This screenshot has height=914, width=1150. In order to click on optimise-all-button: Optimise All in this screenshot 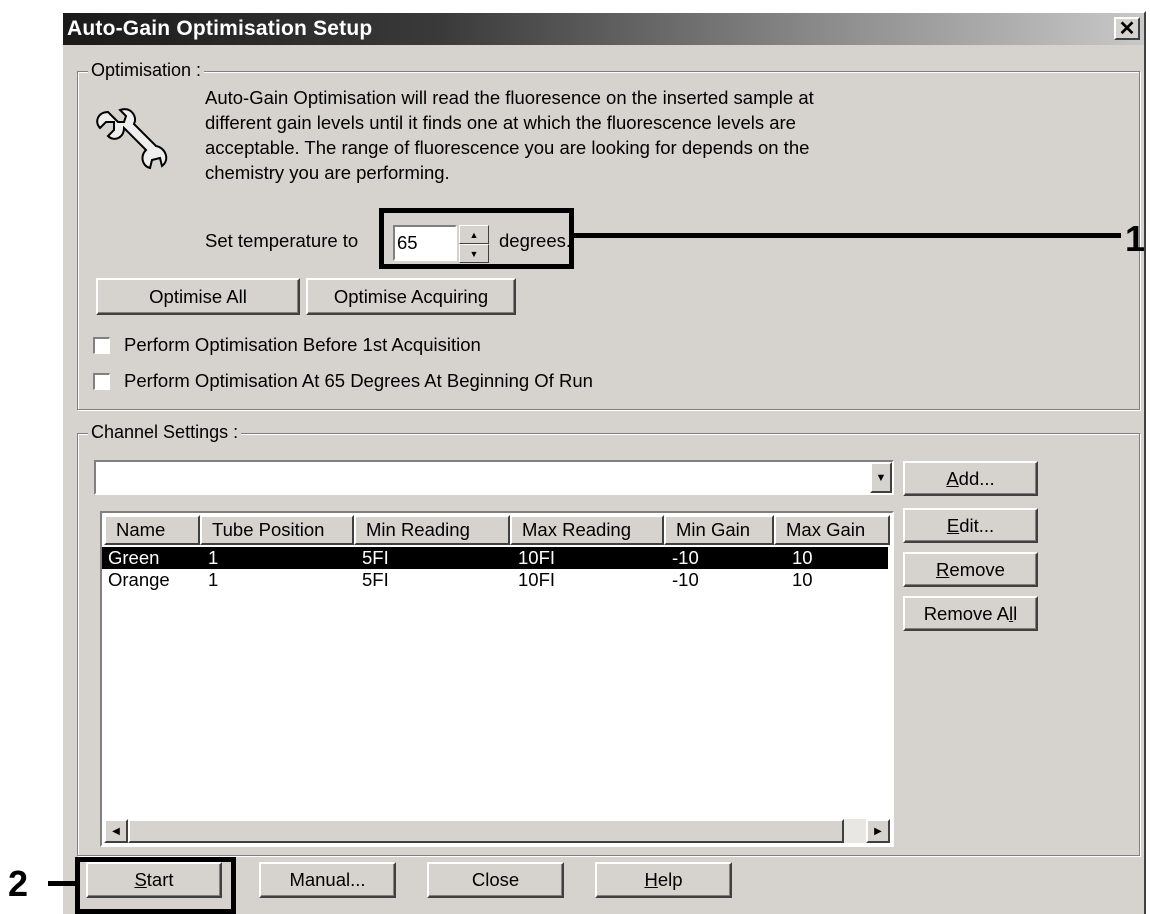, I will do `click(198, 296)`.